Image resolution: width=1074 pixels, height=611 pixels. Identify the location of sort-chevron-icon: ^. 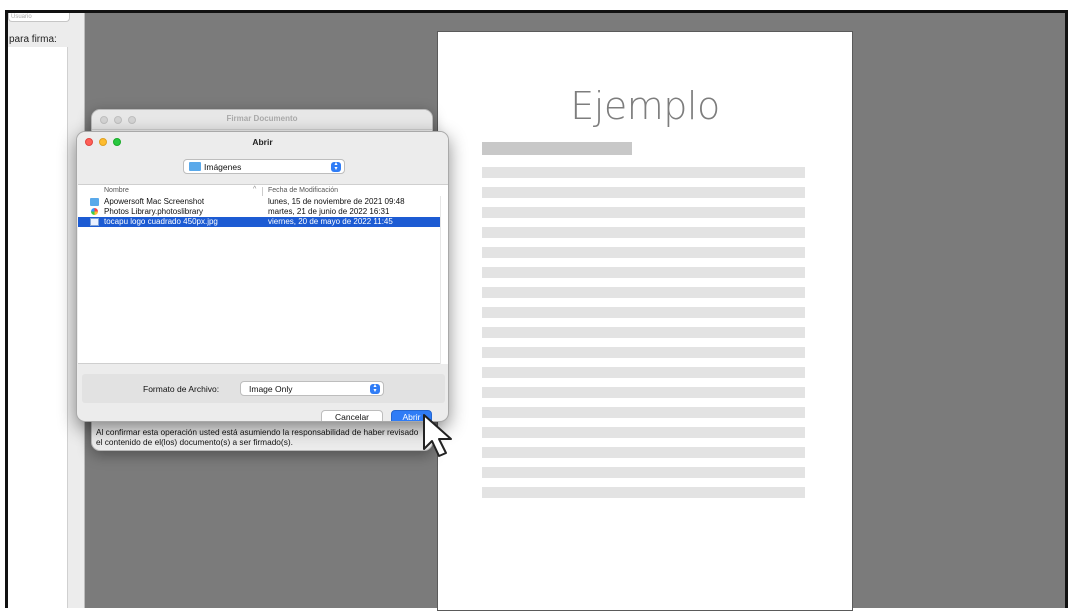
(255, 189).